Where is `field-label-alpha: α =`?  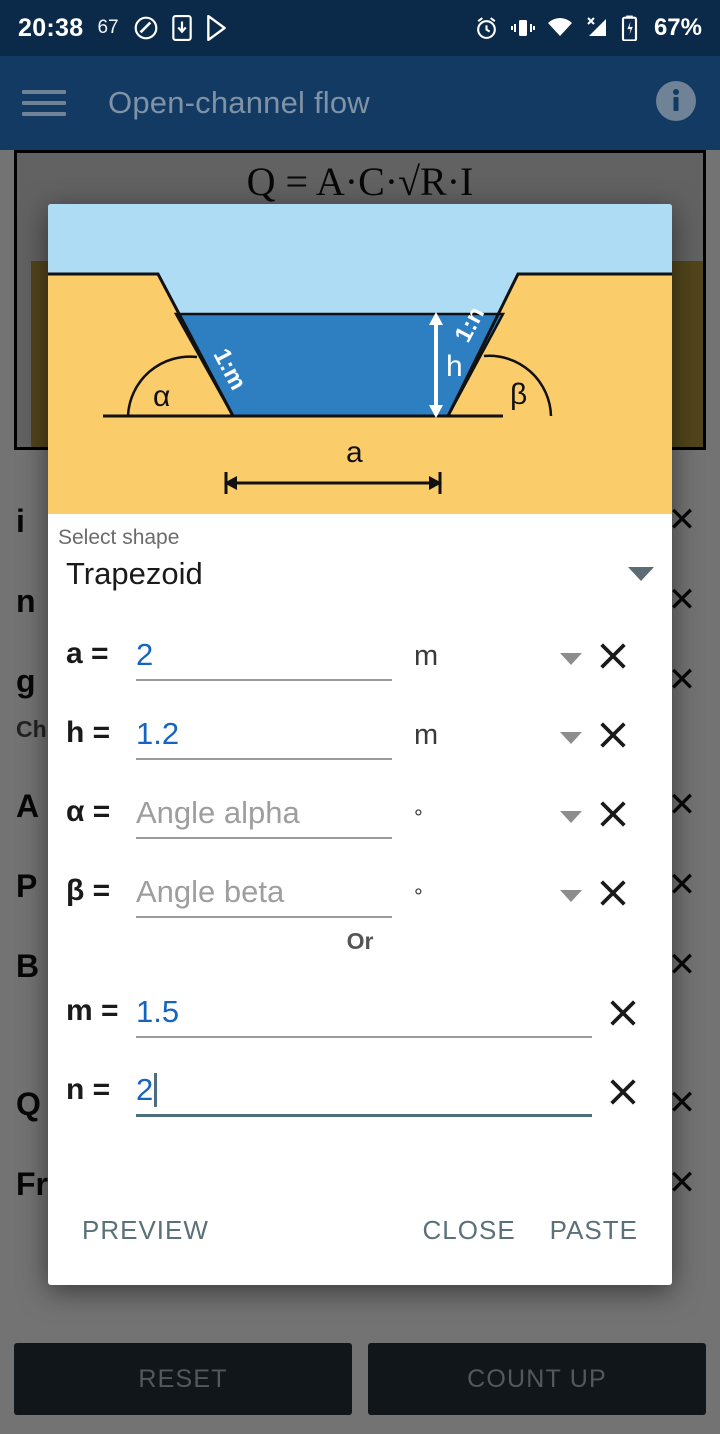
field-label-alpha: α = is located at coordinates (88, 811).